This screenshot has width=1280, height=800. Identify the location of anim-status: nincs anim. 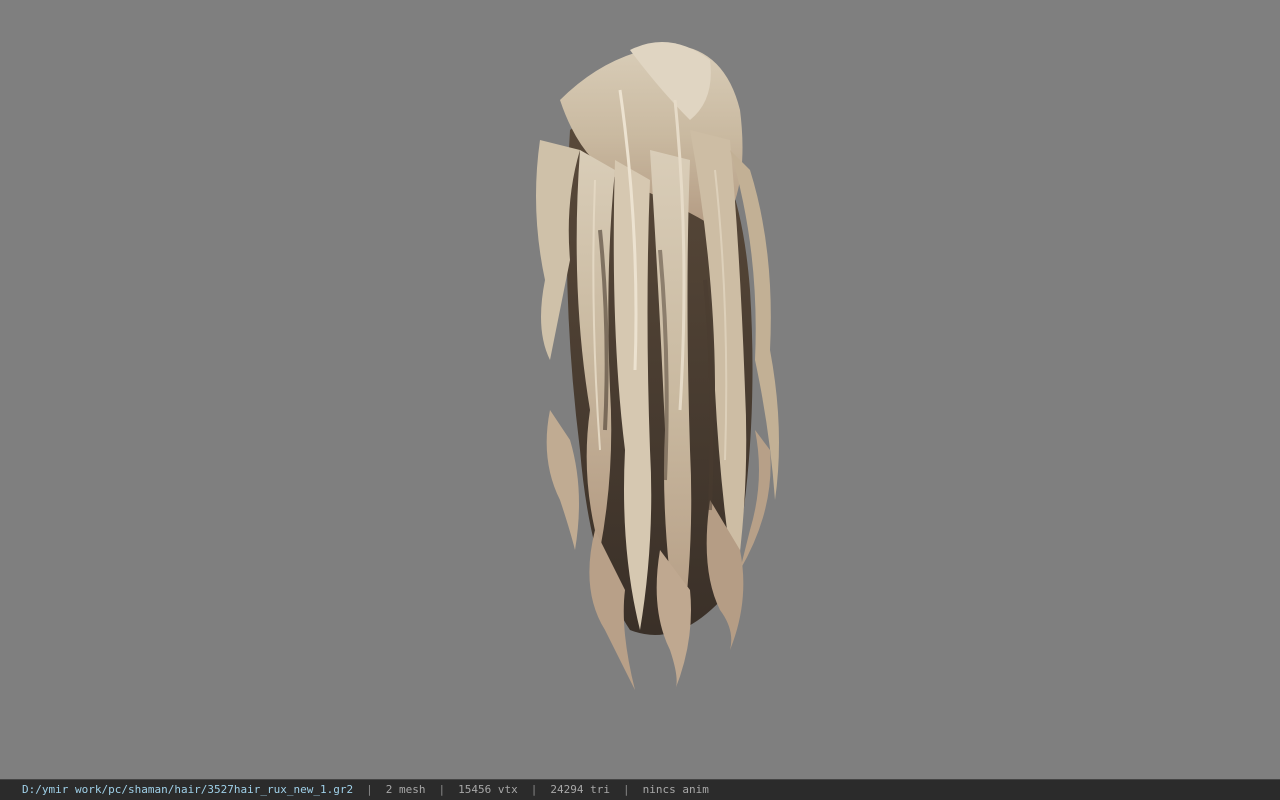
(675, 789).